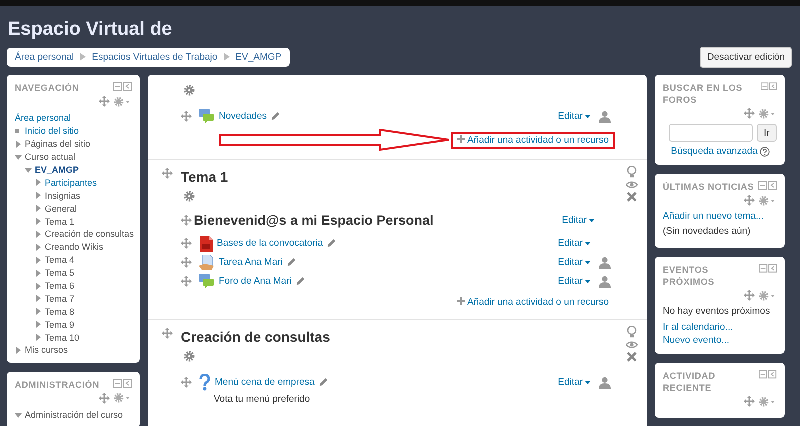  What do you see at coordinates (60, 299) in the screenshot?
I see `nav-item: Tema 7` at bounding box center [60, 299].